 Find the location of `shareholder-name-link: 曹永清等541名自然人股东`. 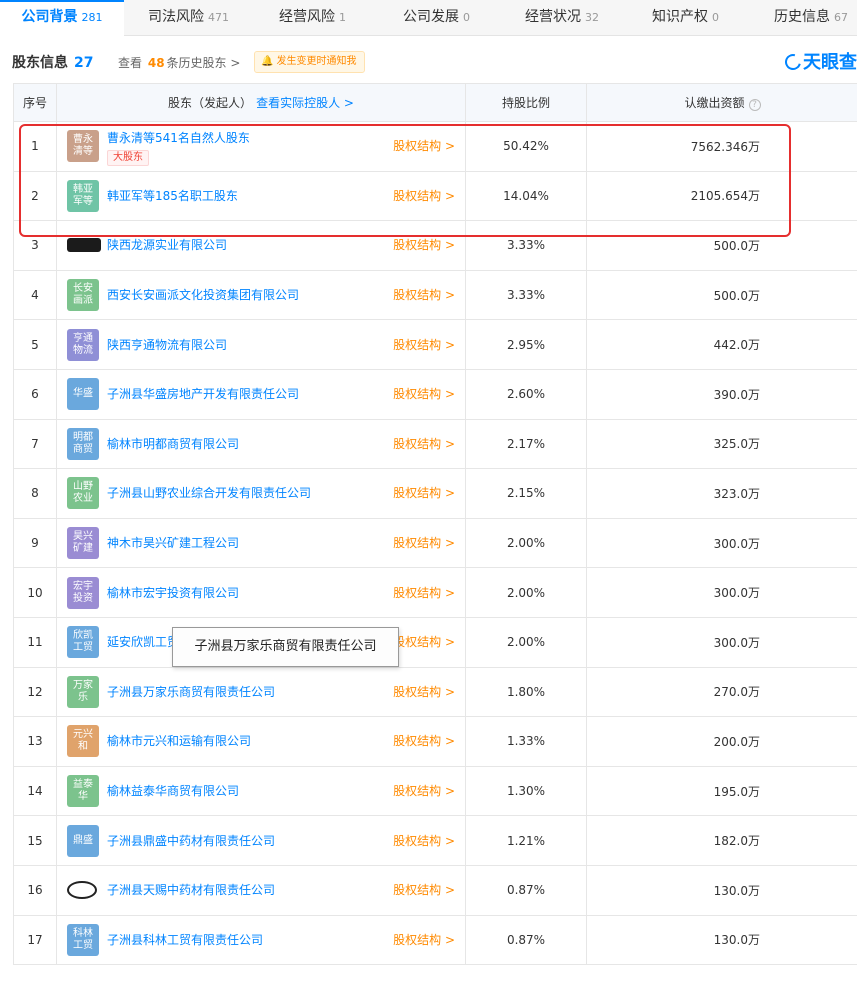

shareholder-name-link: 曹永清等541名自然人股东 is located at coordinates (178, 138).